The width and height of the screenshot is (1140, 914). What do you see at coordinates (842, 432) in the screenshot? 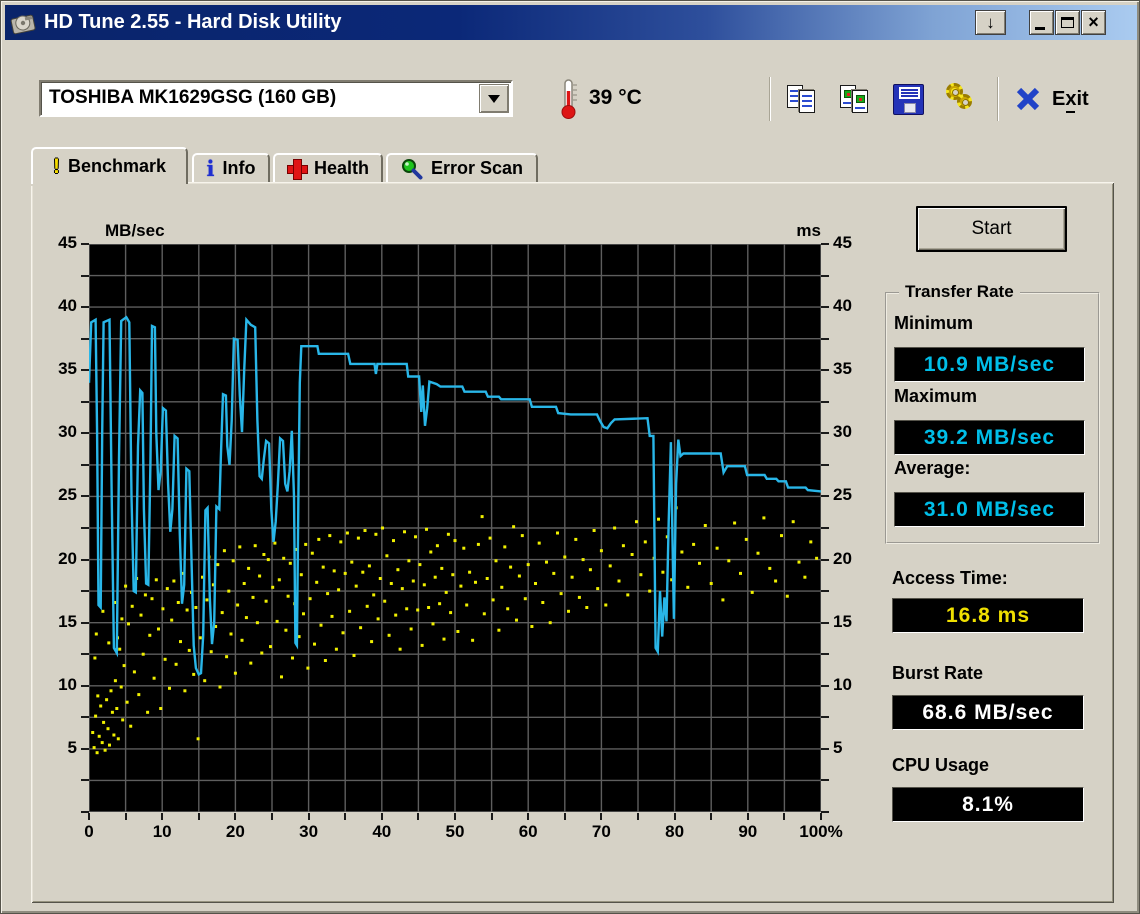
I see `y-axis-tick-label-right: 30` at bounding box center [842, 432].